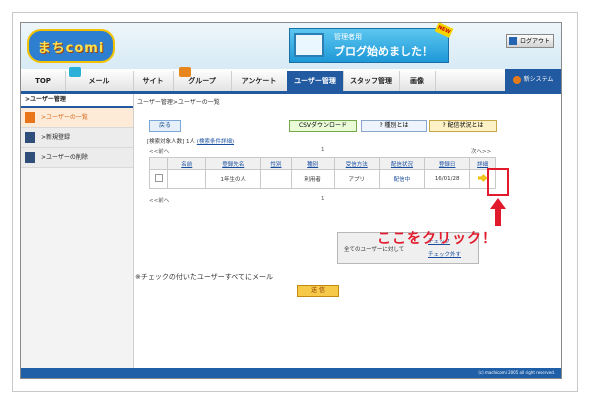 The height and width of the screenshot is (404, 589). What do you see at coordinates (187, 163) in the screenshot?
I see `col-header-name: 名前` at bounding box center [187, 163].